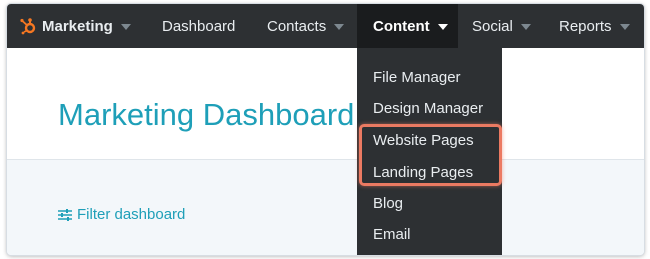 The image size is (650, 259). I want to click on nav-marketing-label: Marketing, so click(77, 26).